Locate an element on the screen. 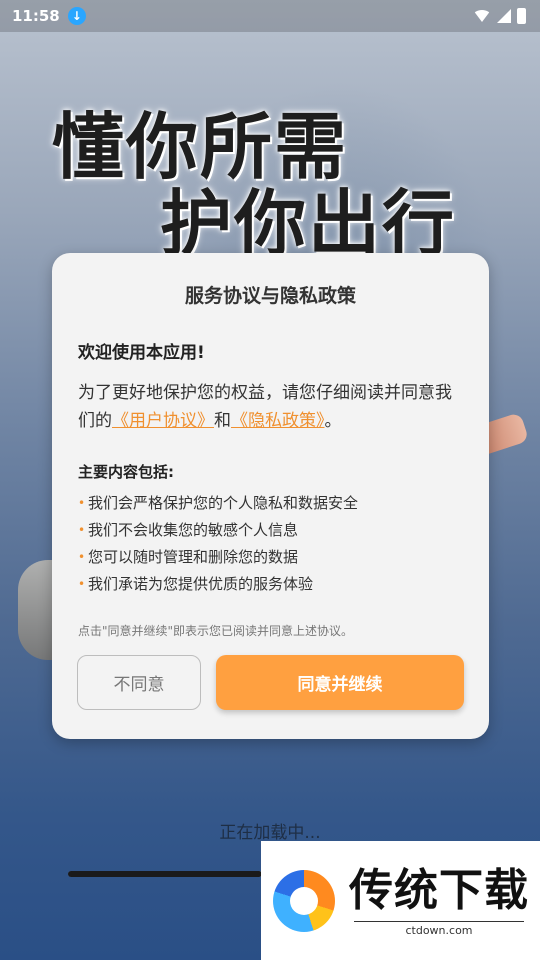 This screenshot has width=540, height=960. watermark: 传统下载 ctdown.com is located at coordinates (400, 900).